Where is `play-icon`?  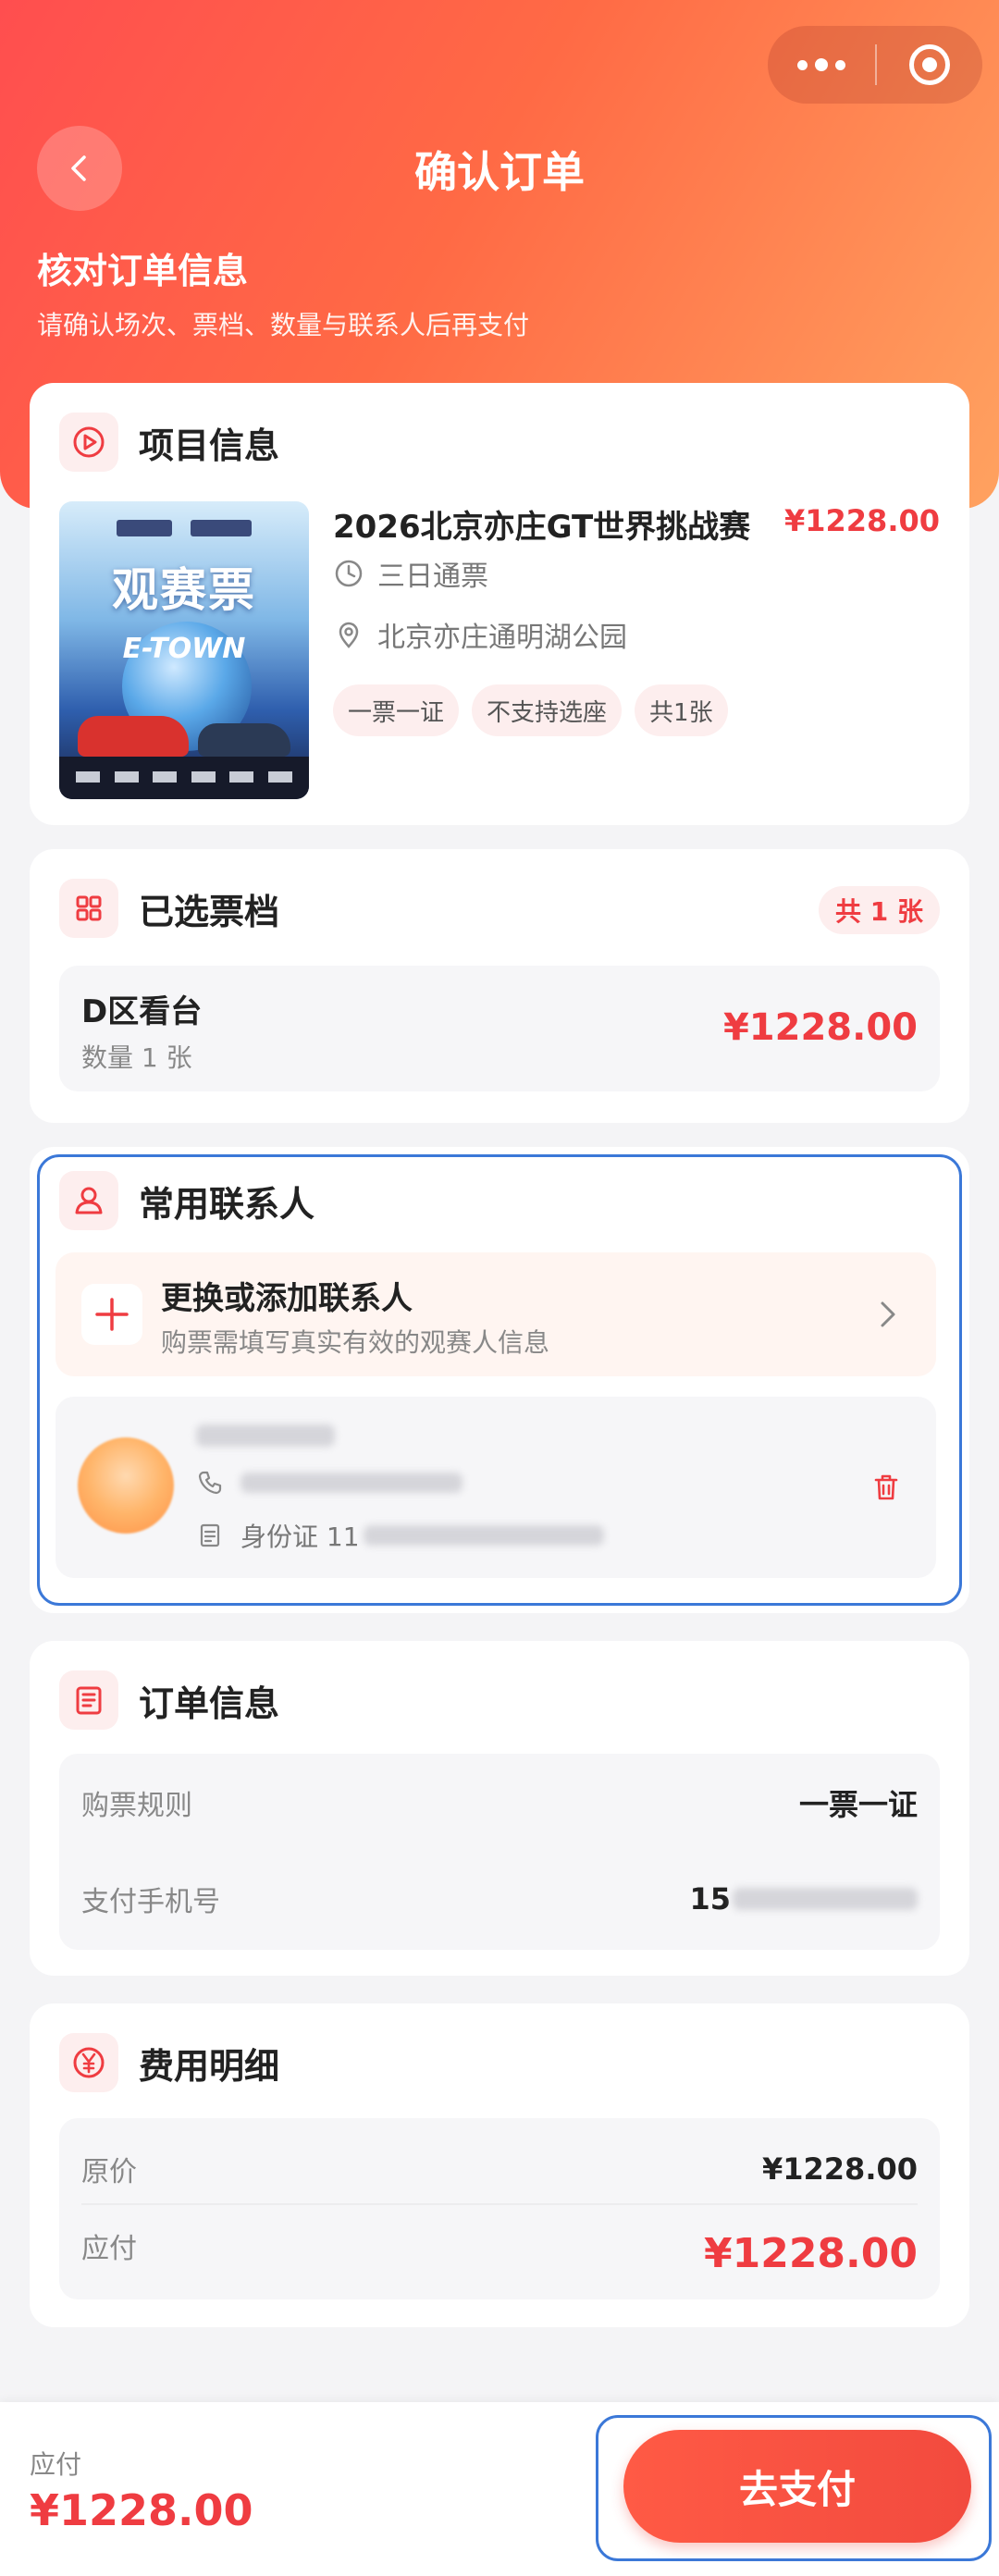
play-icon is located at coordinates (88, 442).